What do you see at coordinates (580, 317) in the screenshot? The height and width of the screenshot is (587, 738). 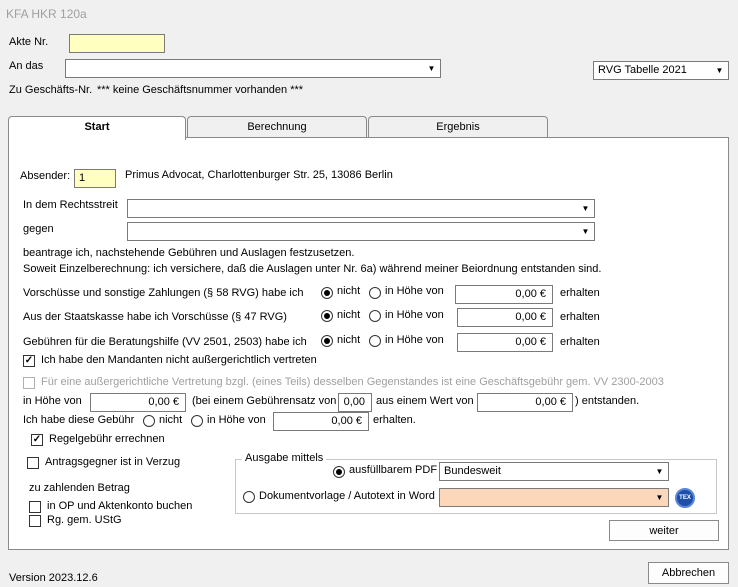 I see `staatskasse-suffix: erhalten` at bounding box center [580, 317].